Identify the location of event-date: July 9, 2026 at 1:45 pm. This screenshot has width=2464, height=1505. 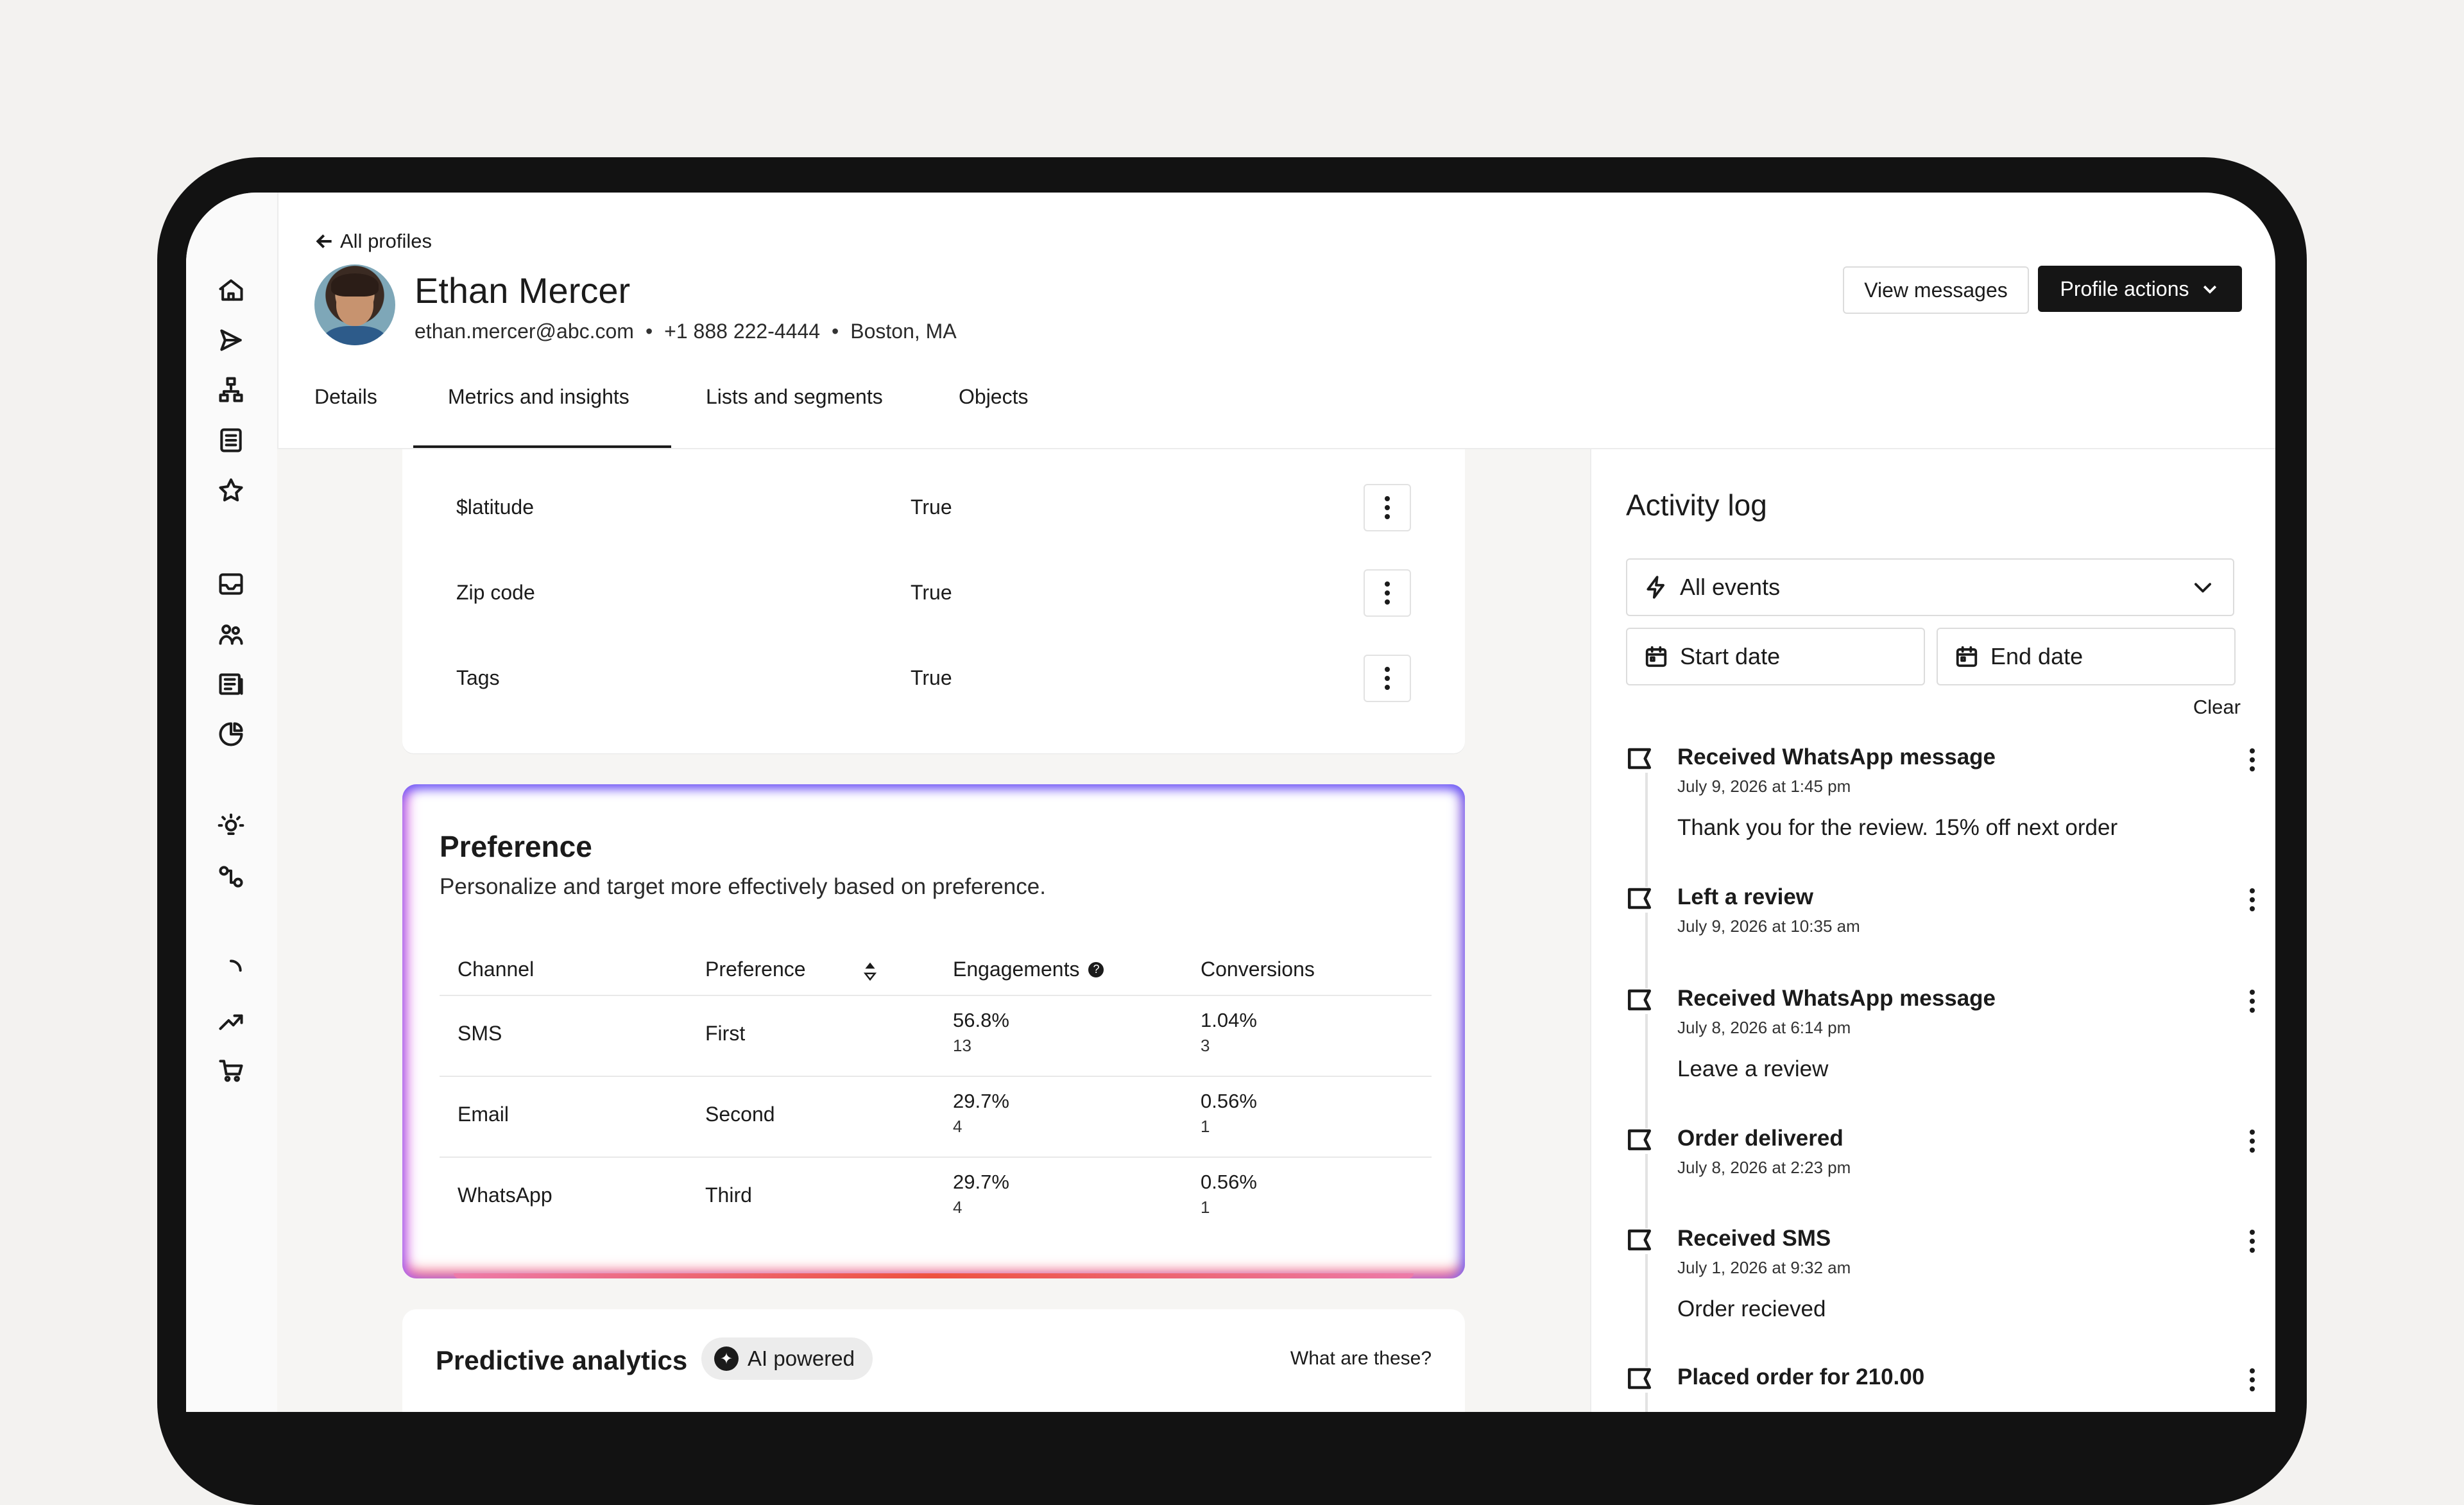
(1764, 786).